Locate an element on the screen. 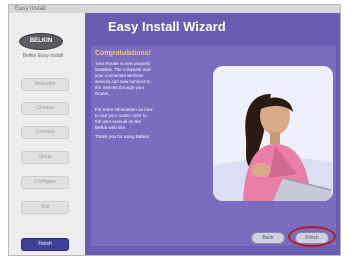 The height and width of the screenshot is (261, 349). logo-text: BELKIN is located at coordinates (41, 41).